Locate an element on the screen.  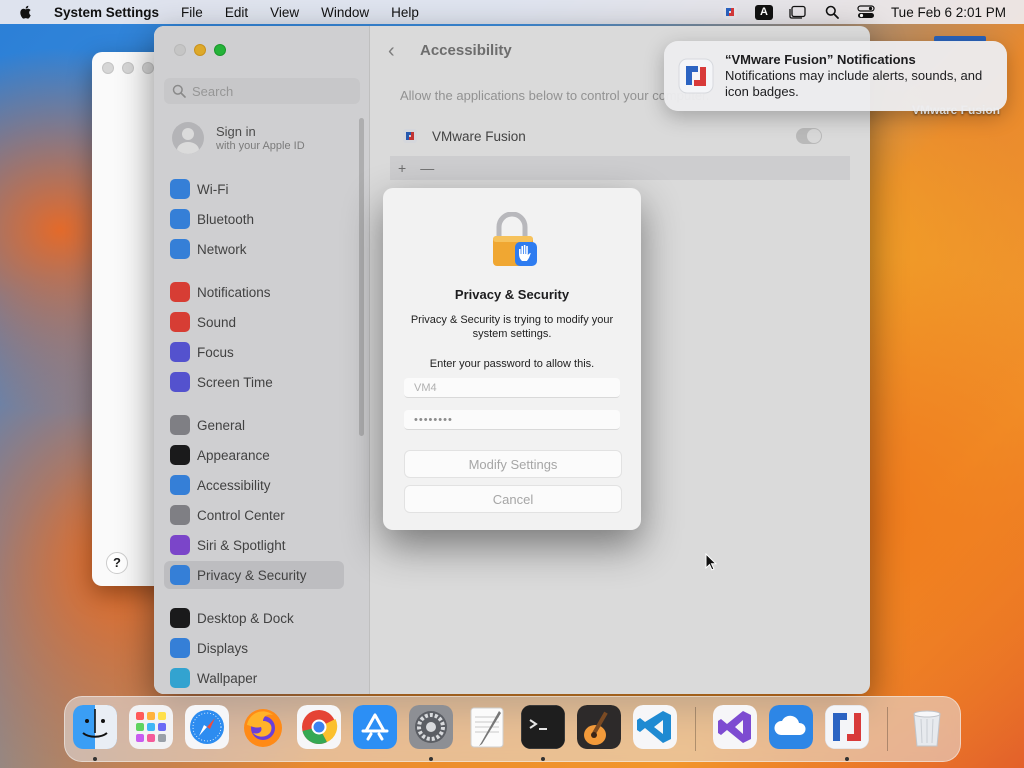
cancel-button: Cancel is located at coordinates (513, 499).